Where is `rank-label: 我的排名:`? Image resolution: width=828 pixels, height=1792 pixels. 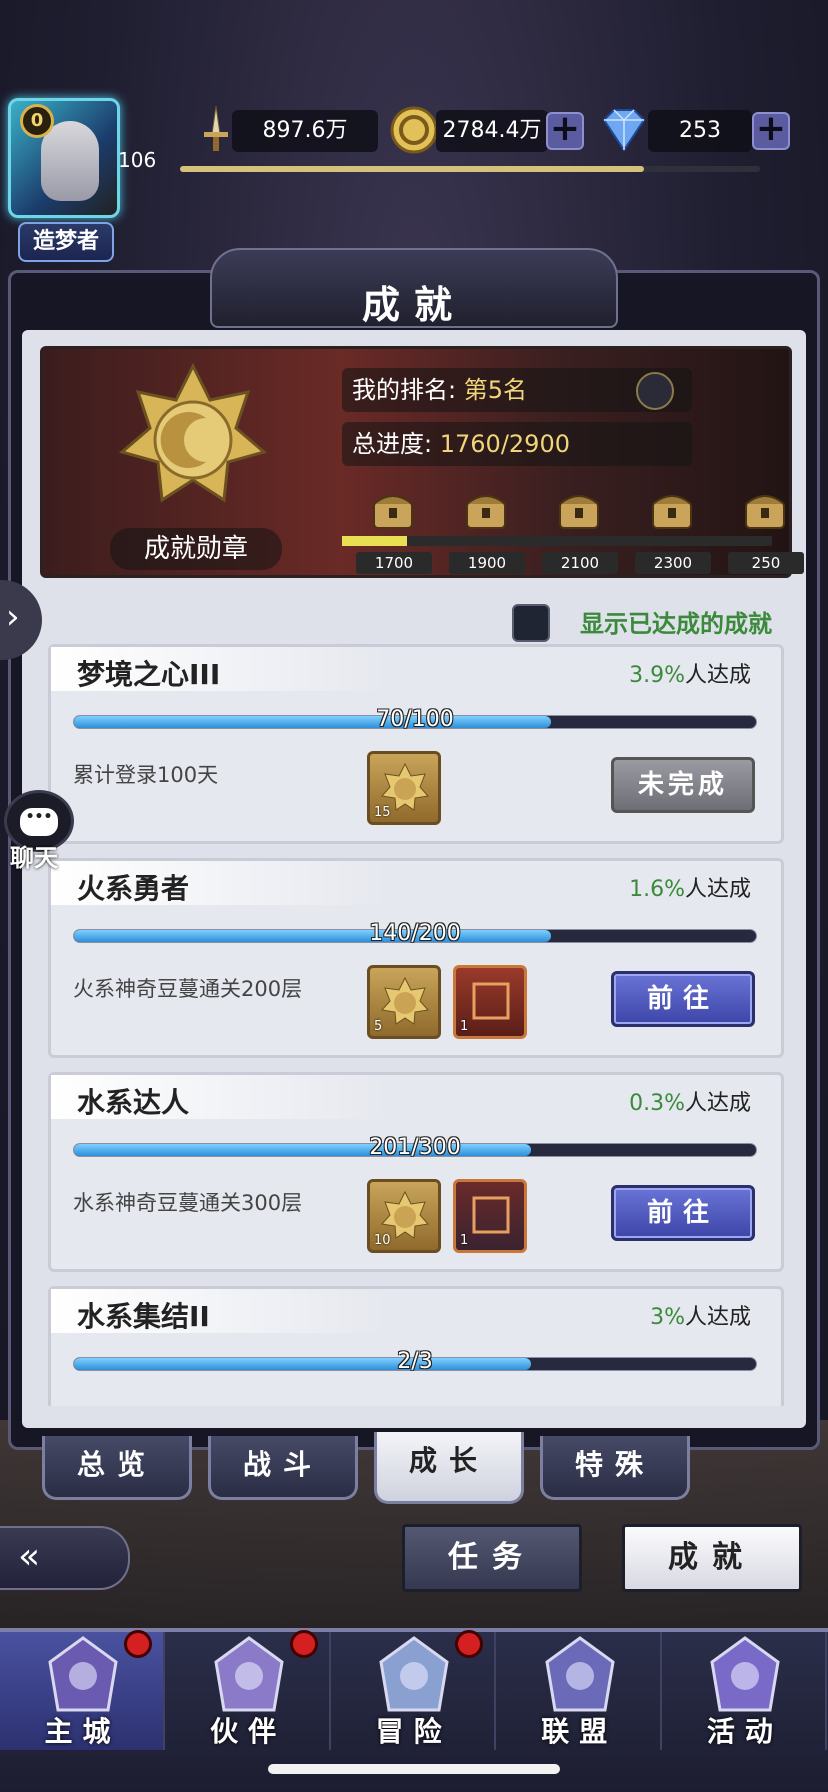 rank-label: 我的排名: is located at coordinates (404, 390).